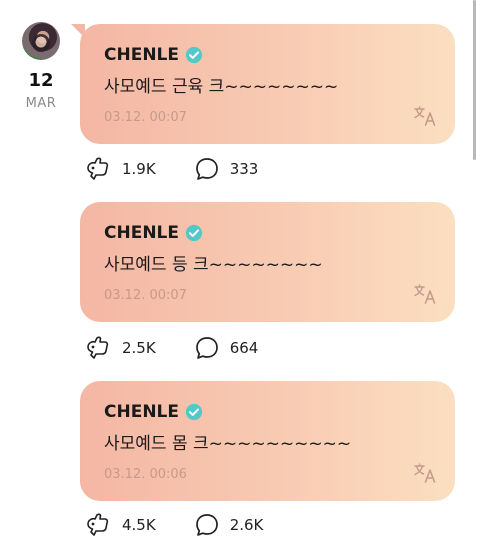  Describe the element at coordinates (41, 41) in the screenshot. I see `avatar` at that location.